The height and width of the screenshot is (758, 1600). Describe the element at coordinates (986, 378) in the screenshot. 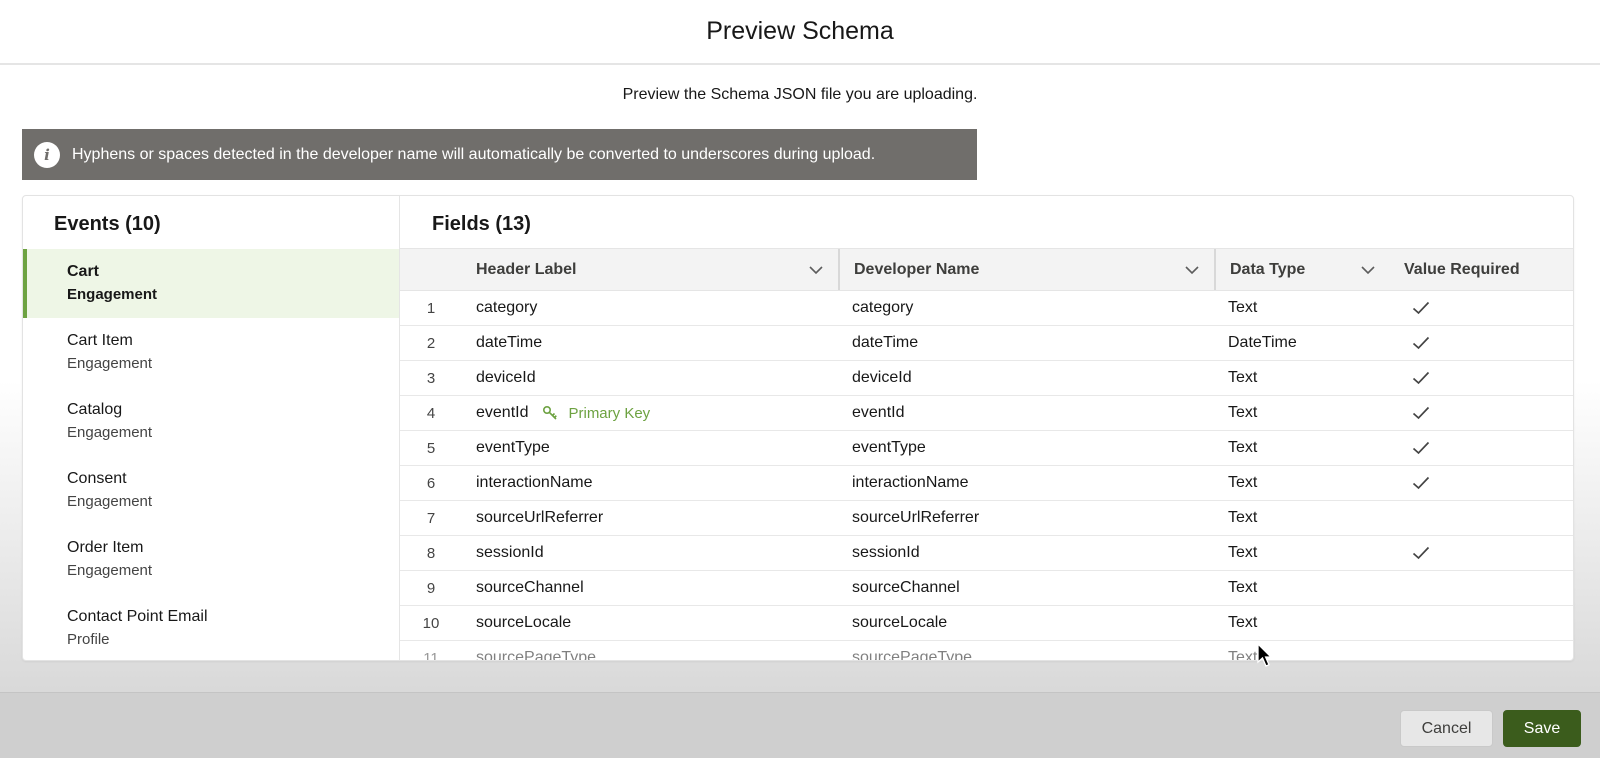

I see `table-row: 3 deviceId deviceId Text` at that location.